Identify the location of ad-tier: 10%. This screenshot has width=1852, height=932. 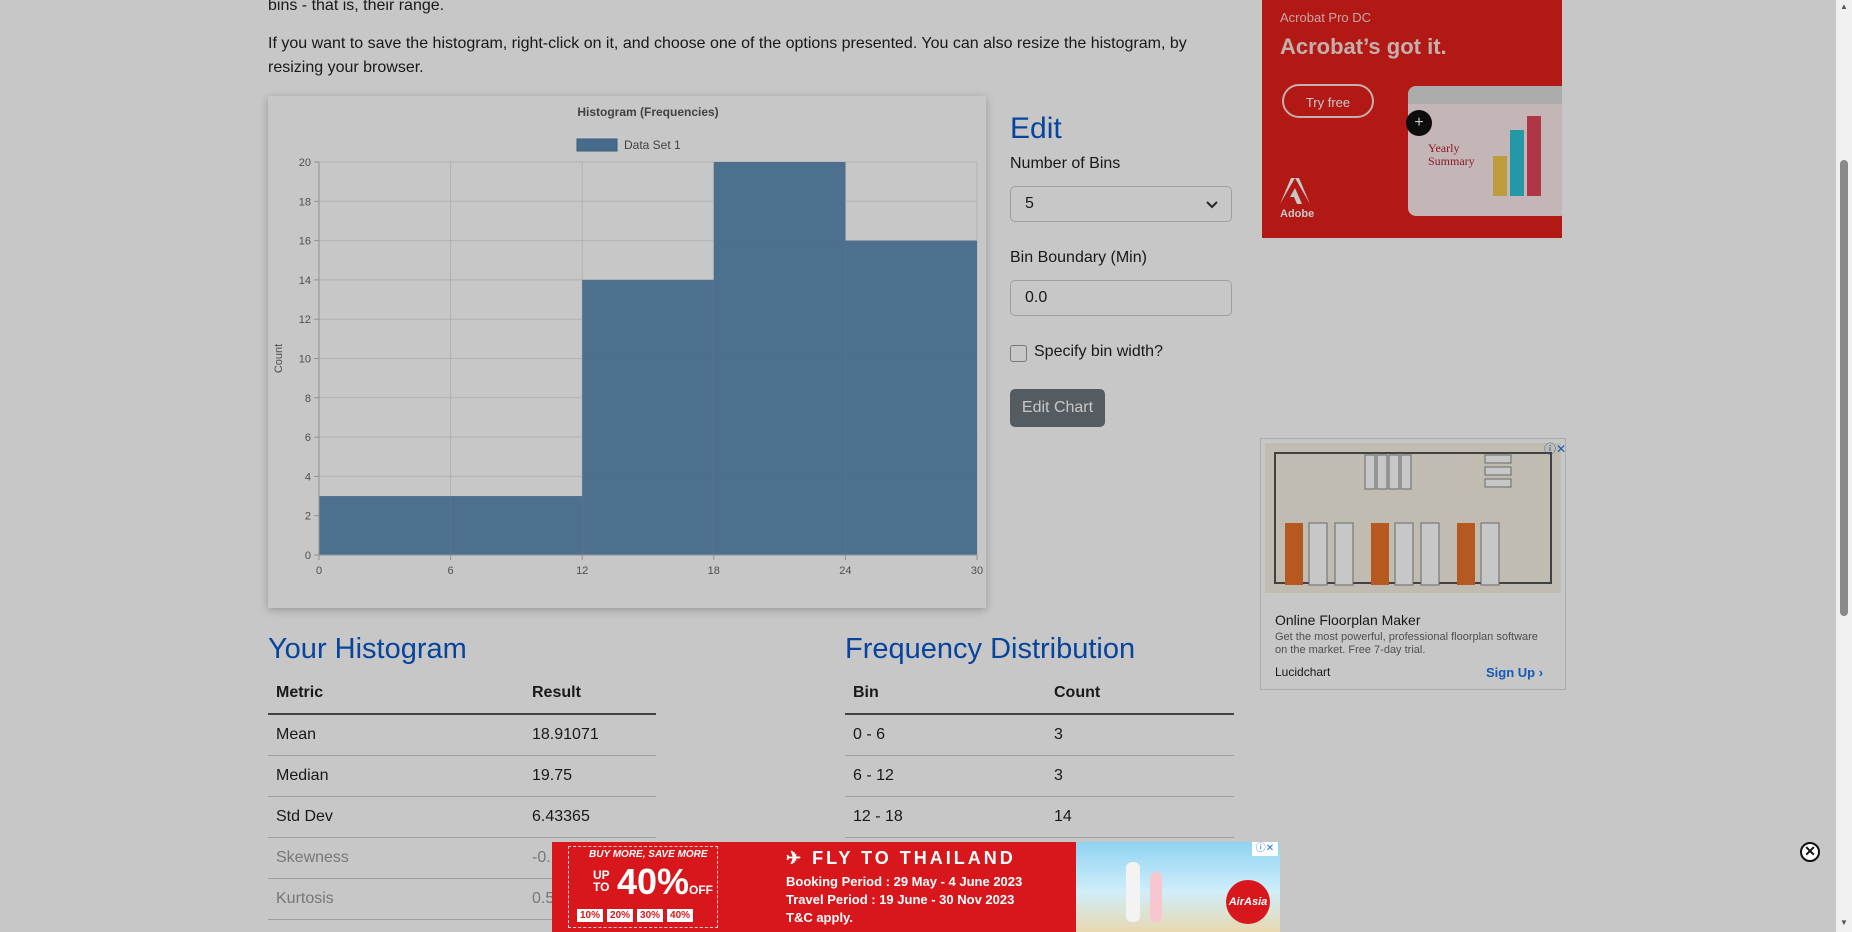
(590, 915).